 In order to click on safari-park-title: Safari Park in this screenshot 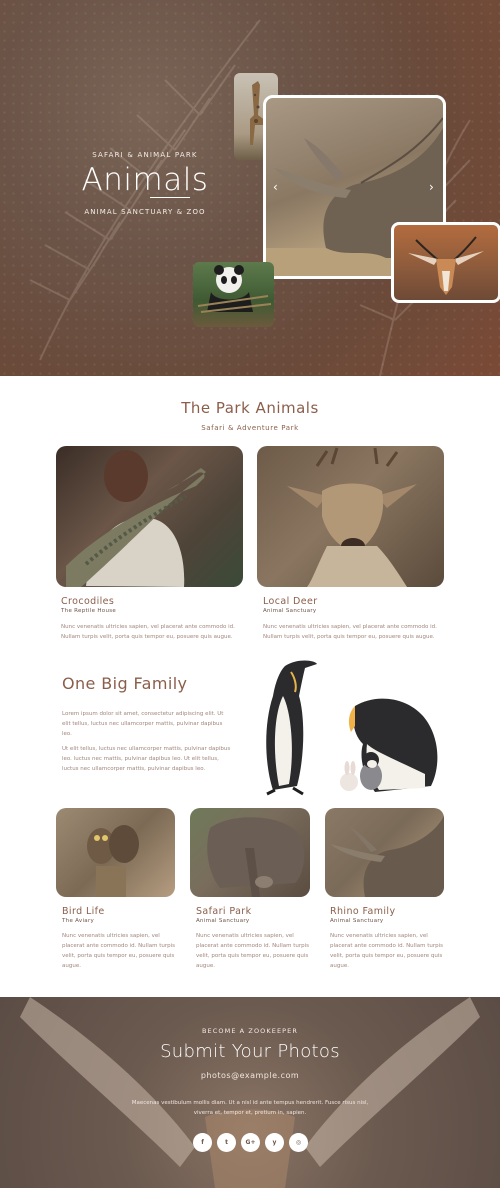, I will do `click(224, 911)`.